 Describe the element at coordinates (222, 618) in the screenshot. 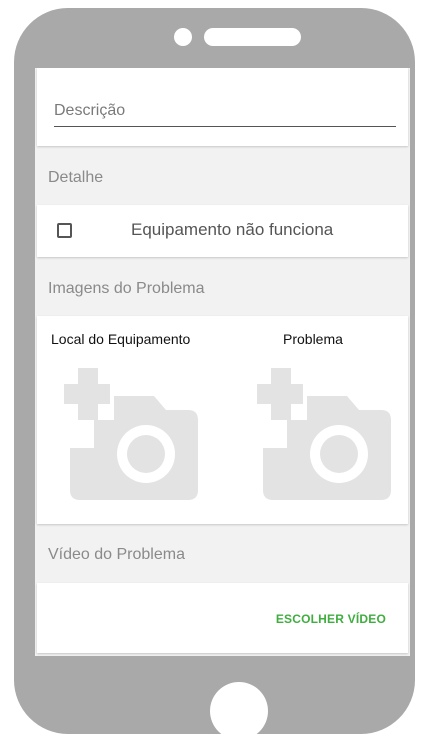

I see `video-card: ESCOLHER VÍDEO` at that location.